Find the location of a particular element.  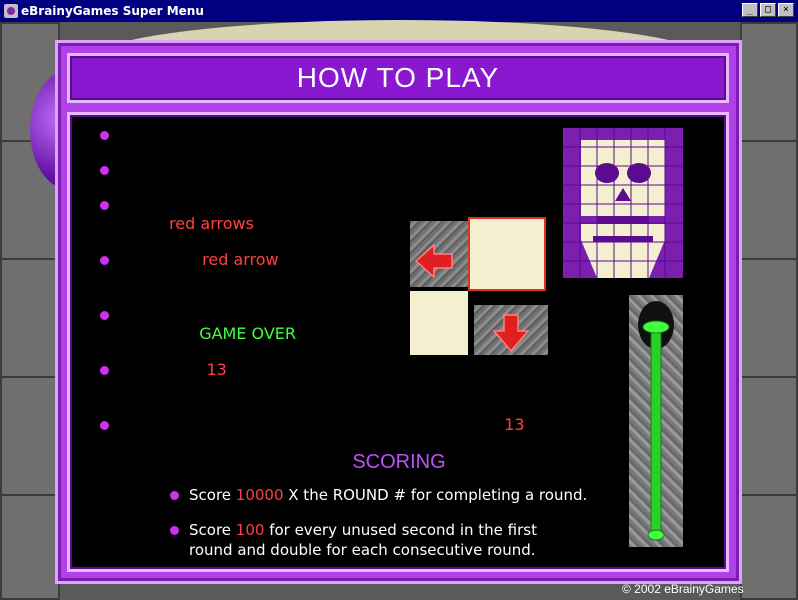

cream-tile is located at coordinates (439, 323).